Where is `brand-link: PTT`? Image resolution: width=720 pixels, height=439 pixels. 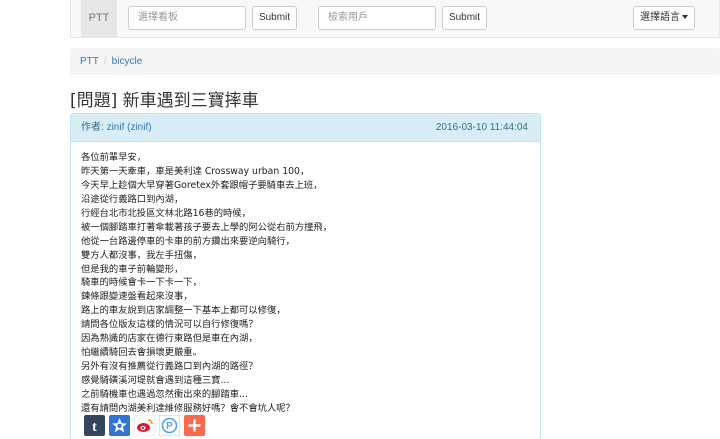
brand-link: PTT is located at coordinates (99, 18).